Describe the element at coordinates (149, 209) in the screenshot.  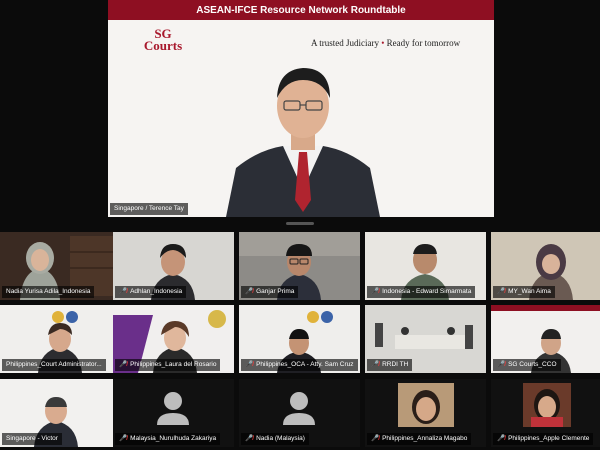
I see `speaker-name-tag: Singapore / Terence Tay` at that location.